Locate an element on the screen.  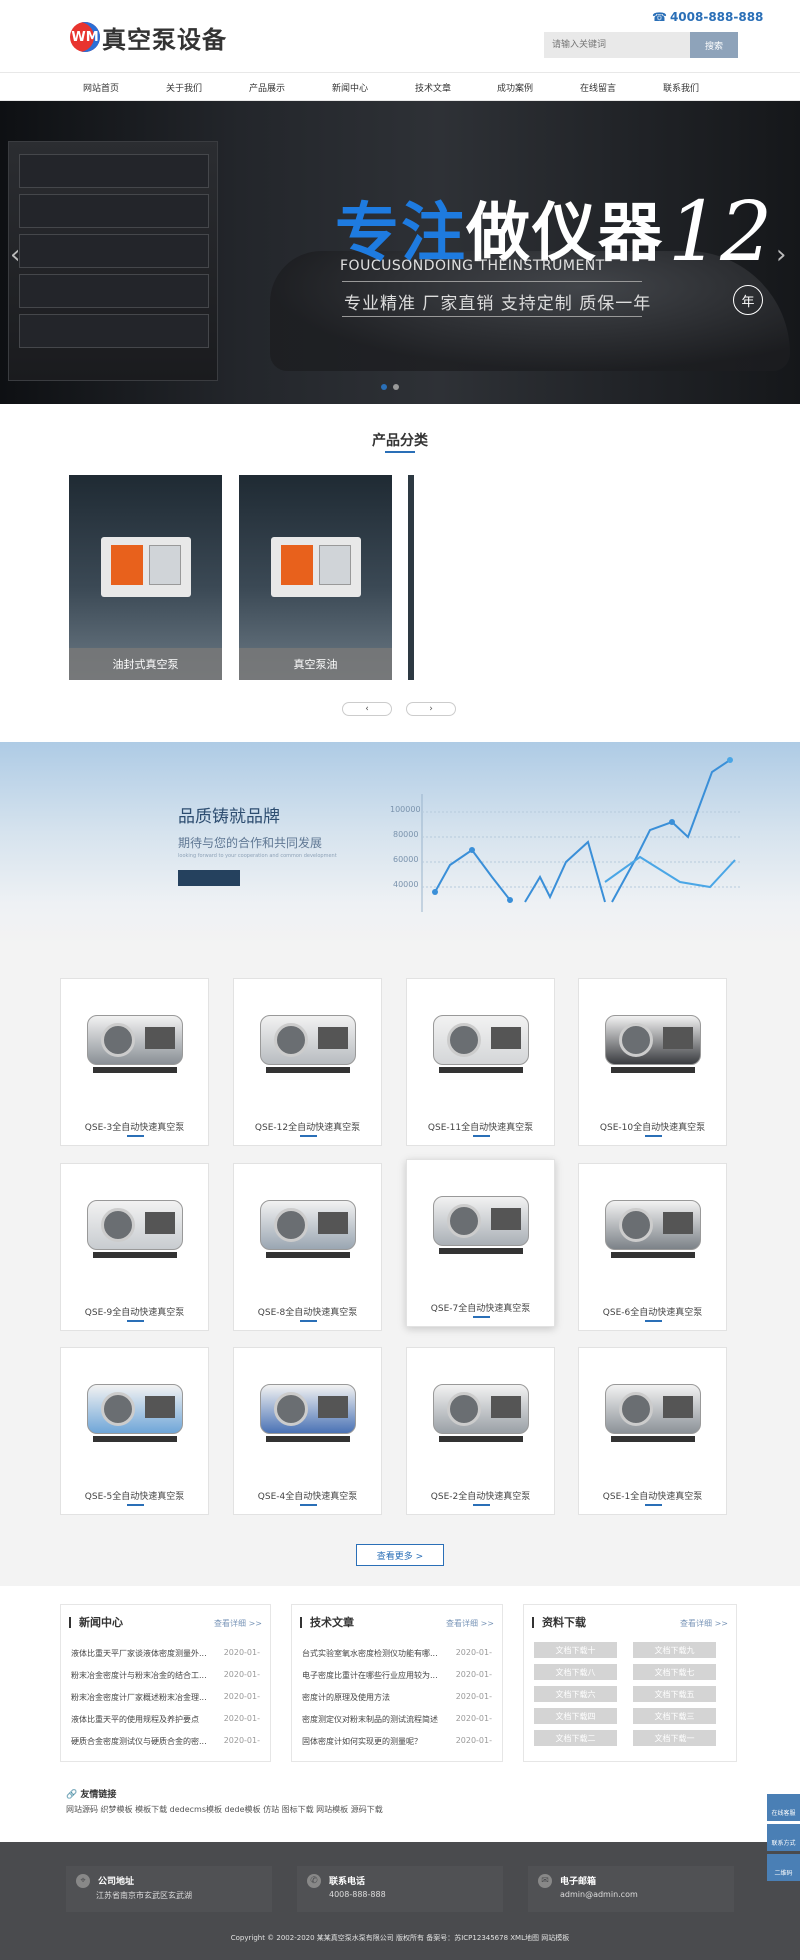
banner-english: FOUCUSONDOING THEINSTRUMENT is located at coordinates (472, 266).